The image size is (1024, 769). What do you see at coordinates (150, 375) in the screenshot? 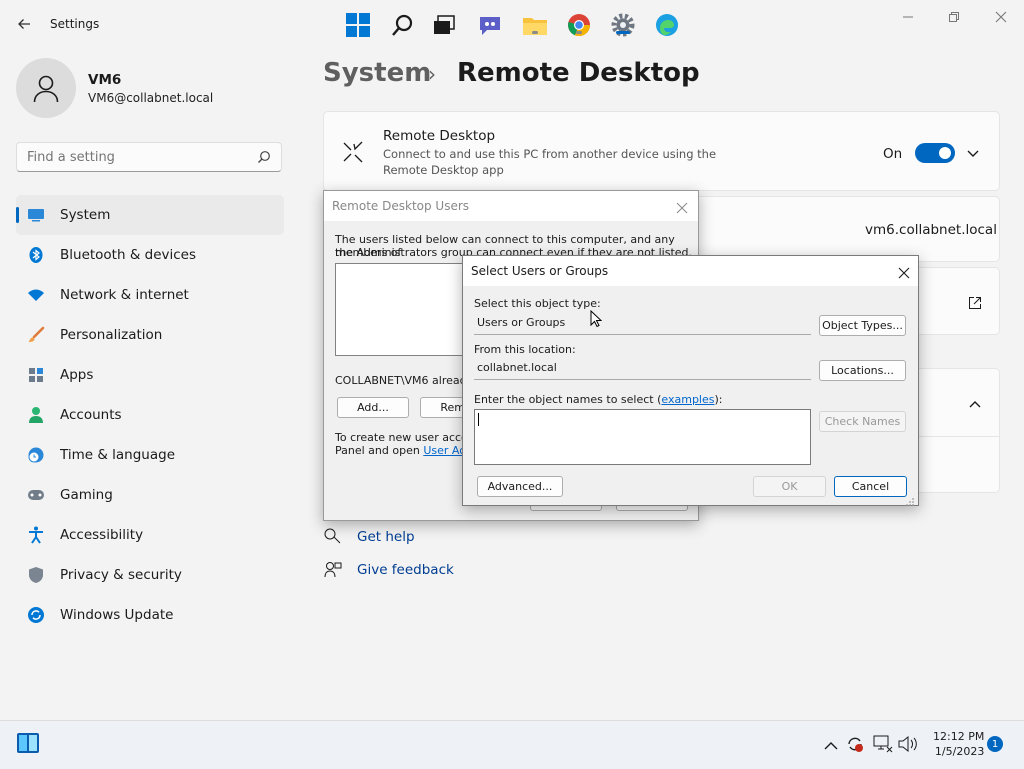
I see `sidebar-item-apps: Apps` at bounding box center [150, 375].